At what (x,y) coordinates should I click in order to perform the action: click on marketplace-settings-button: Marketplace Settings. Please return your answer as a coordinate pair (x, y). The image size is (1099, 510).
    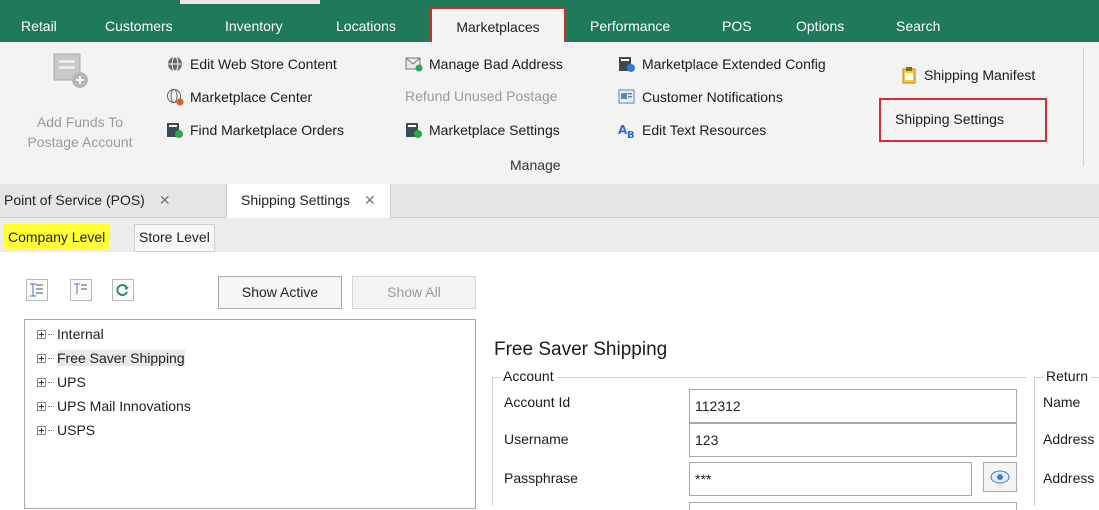
    Looking at the image, I should click on (482, 130).